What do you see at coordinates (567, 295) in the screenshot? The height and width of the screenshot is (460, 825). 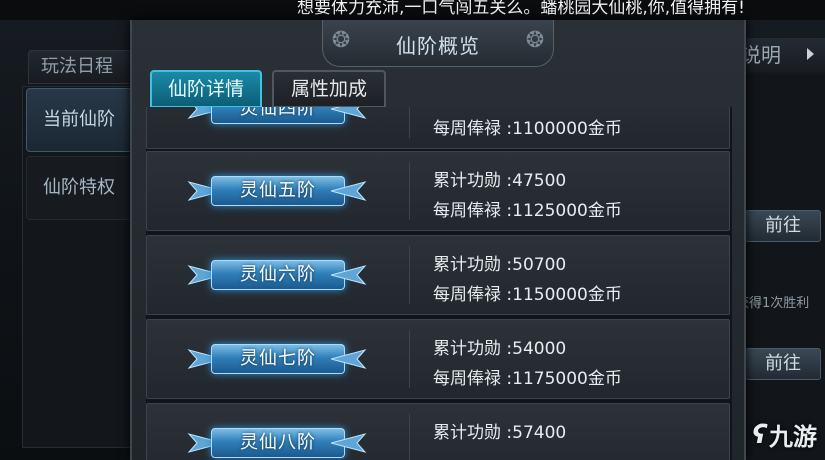 I see `salary-value: 1150000金币` at bounding box center [567, 295].